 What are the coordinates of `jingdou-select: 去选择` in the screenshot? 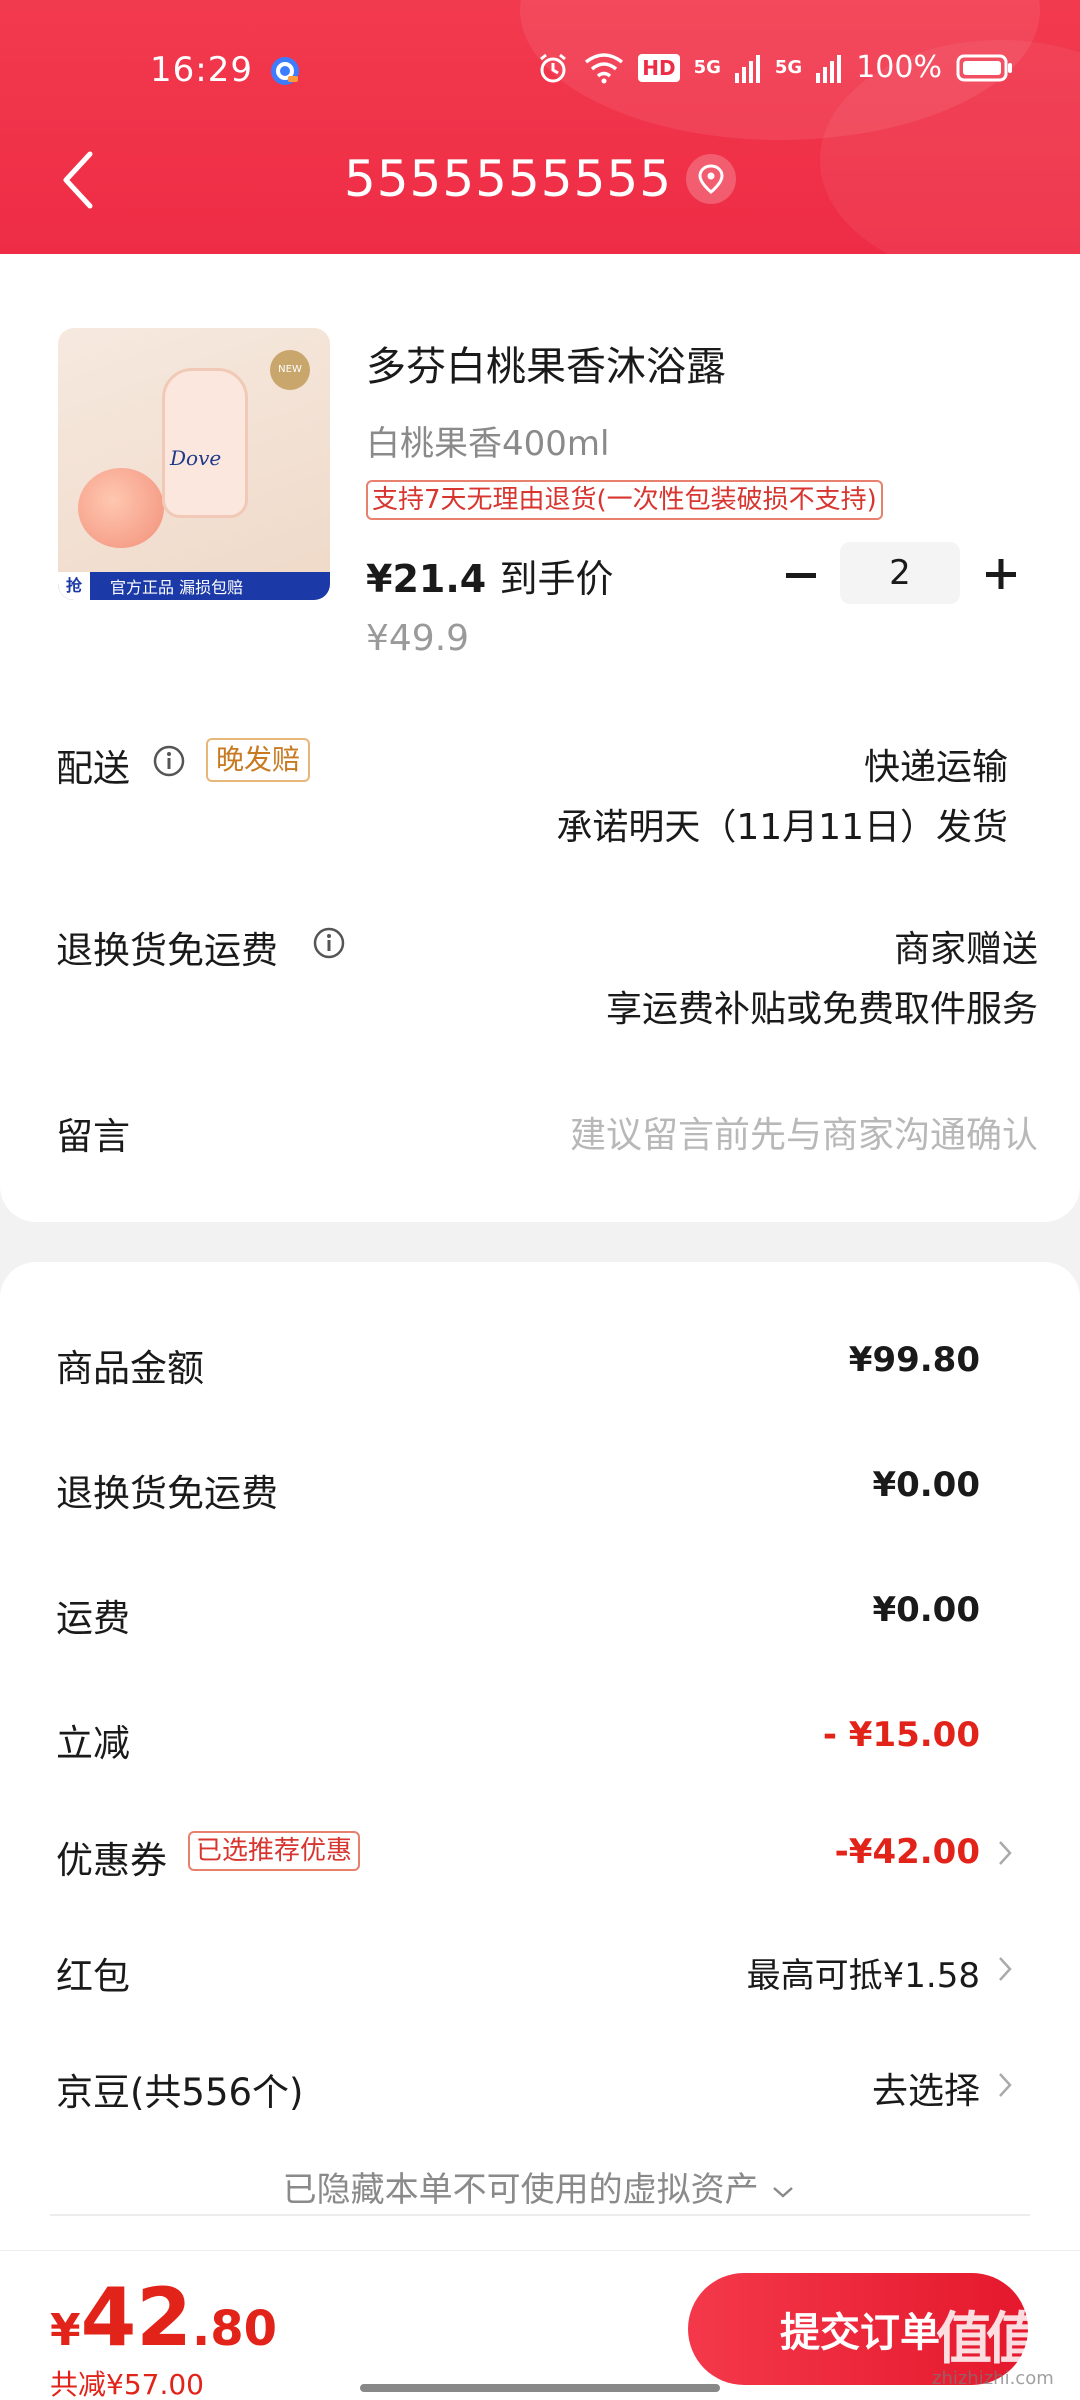 It's located at (926, 2088).